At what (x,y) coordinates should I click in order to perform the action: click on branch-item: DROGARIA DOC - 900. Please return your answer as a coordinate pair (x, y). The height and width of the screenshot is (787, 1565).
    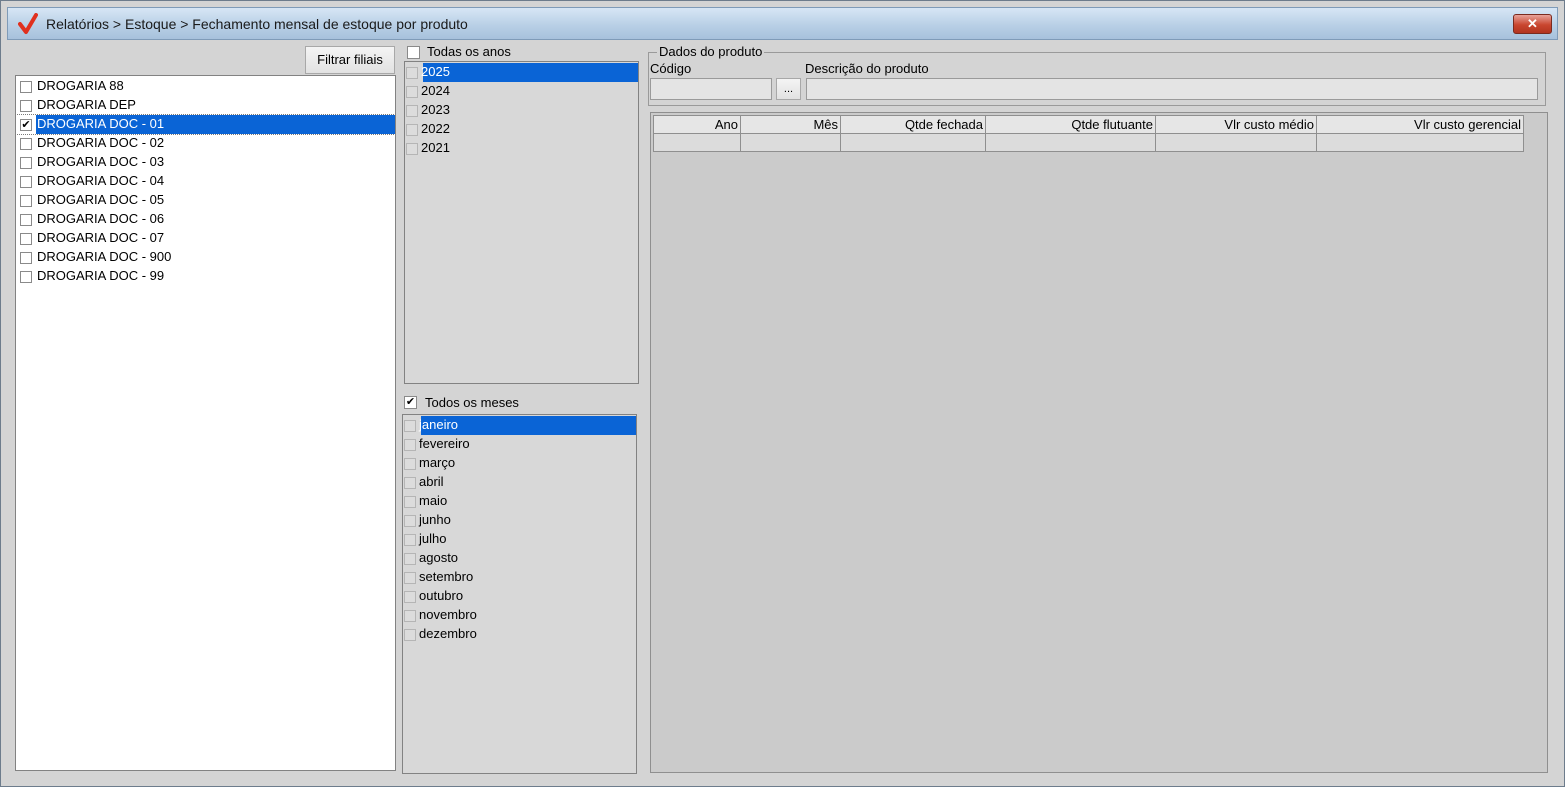
    Looking at the image, I should click on (205, 257).